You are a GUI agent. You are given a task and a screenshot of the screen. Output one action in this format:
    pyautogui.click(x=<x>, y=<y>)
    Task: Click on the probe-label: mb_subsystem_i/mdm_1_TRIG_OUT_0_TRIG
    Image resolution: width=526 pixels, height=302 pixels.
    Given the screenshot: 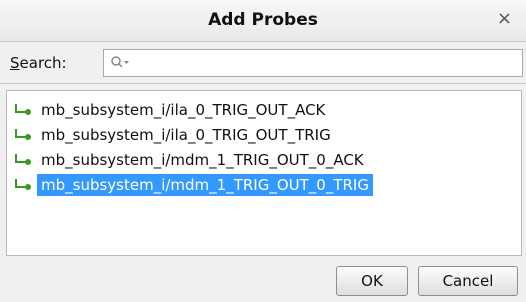 What is the action you would take?
    pyautogui.click(x=205, y=184)
    